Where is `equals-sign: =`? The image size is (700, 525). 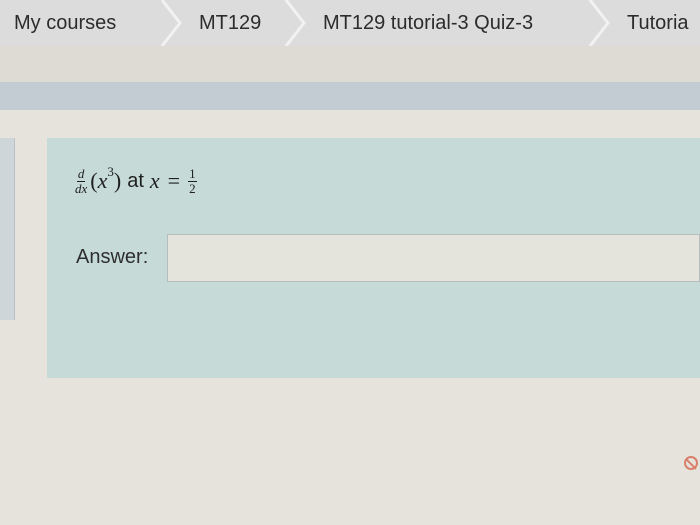 equals-sign: = is located at coordinates (174, 180).